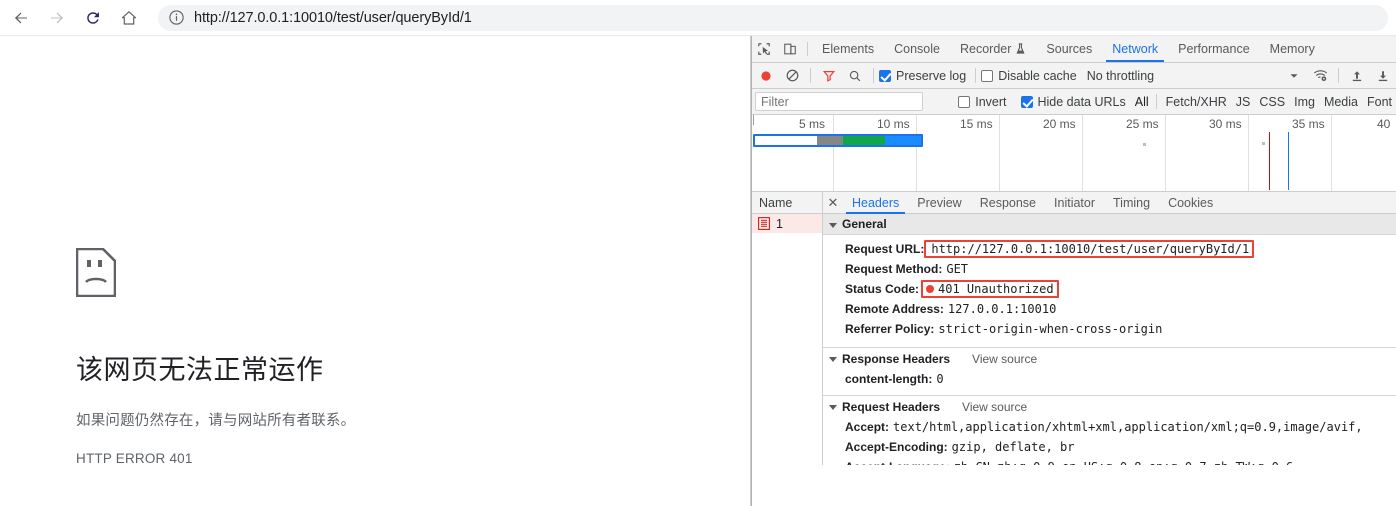 Image resolution: width=1396 pixels, height=506 pixels. I want to click on home-icon, so click(129, 17).